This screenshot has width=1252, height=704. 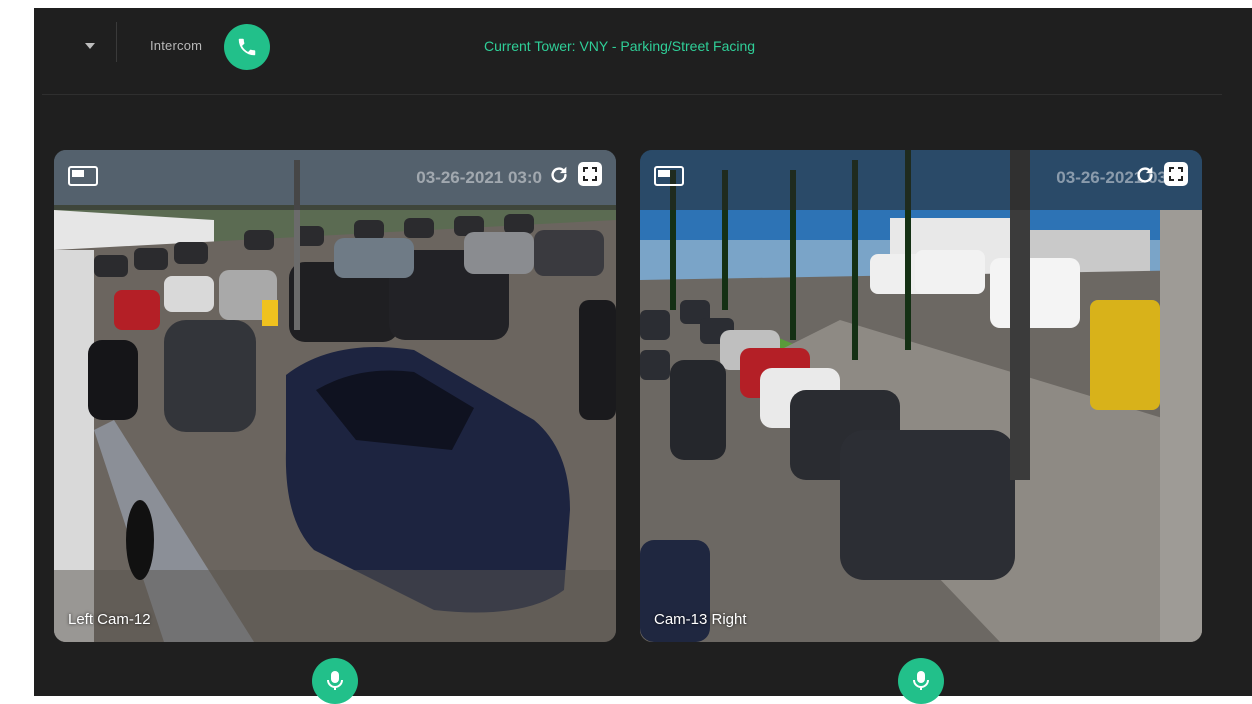 I want to click on phone-icon, so click(x=247, y=47).